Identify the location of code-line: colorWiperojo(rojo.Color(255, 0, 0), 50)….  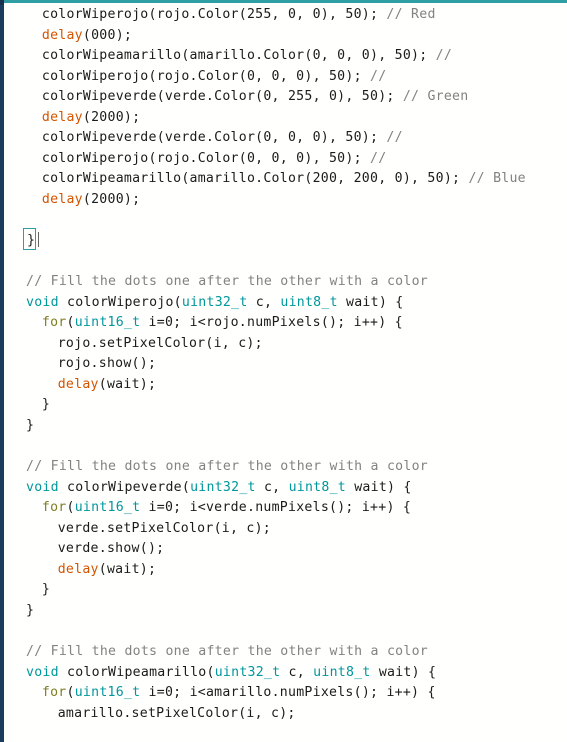
(285, 15).